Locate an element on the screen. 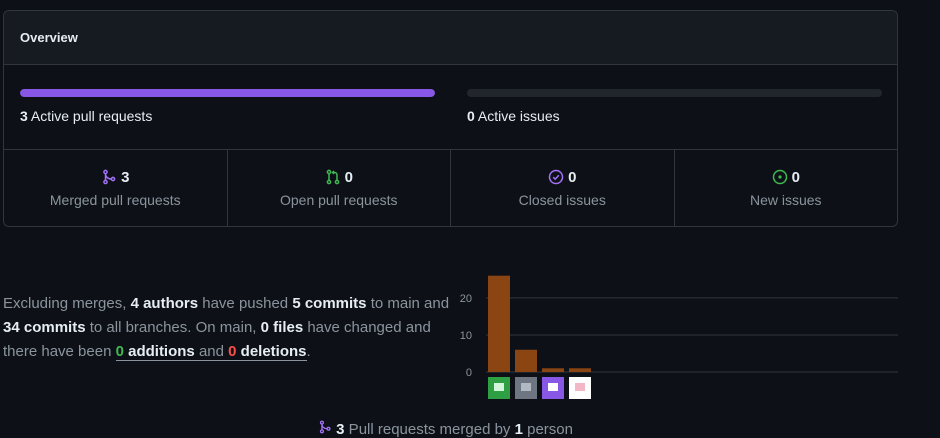 The height and width of the screenshot is (438, 940). deletions-count: 0 is located at coordinates (232, 351).